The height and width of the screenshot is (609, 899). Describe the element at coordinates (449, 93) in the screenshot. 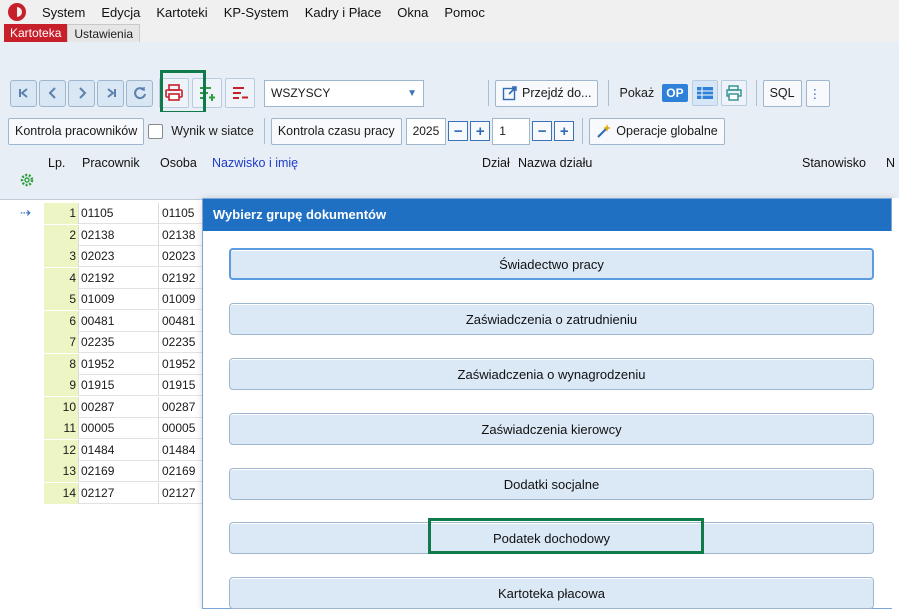

I see `toolbar-navigation: WSZYSCY ▼ Przejdź do... Pokaż OP SQL ⋮` at that location.